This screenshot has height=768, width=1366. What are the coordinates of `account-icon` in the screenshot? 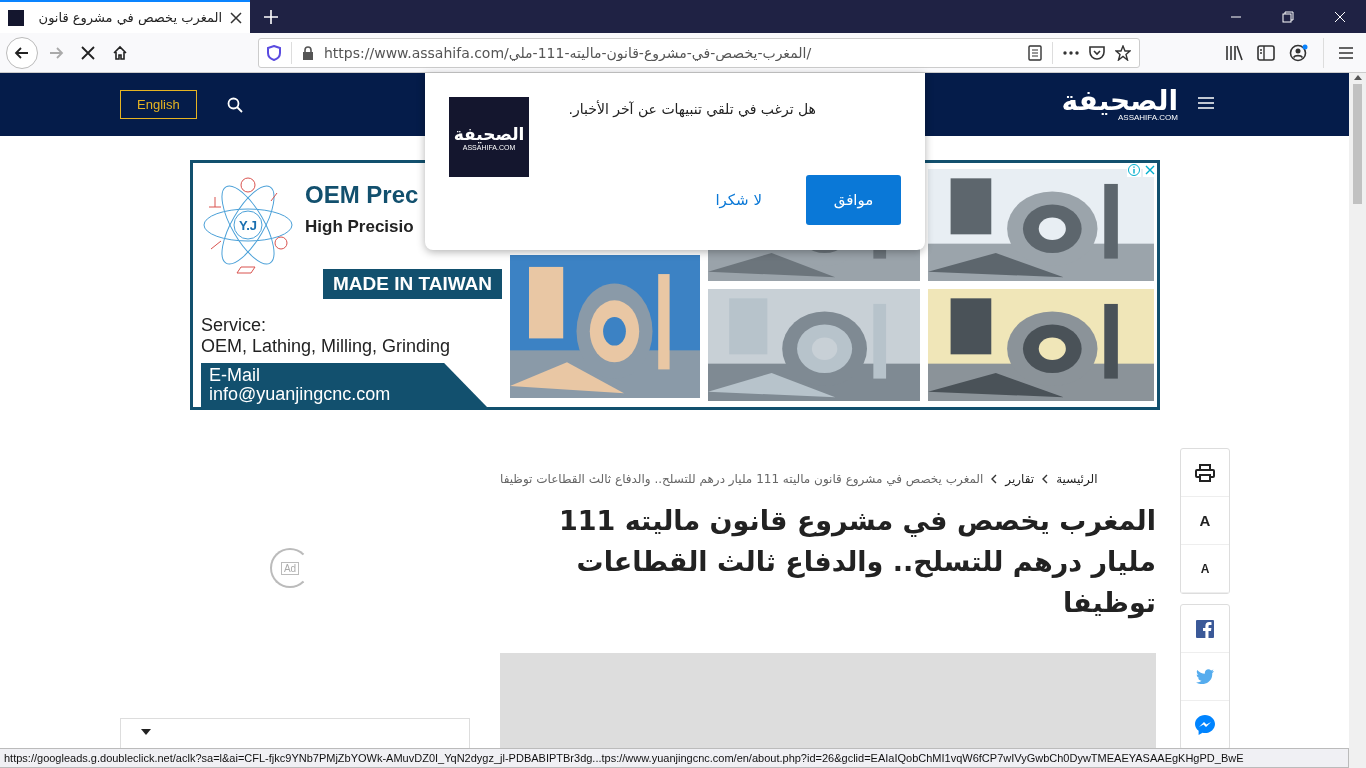 It's located at (1299, 52).